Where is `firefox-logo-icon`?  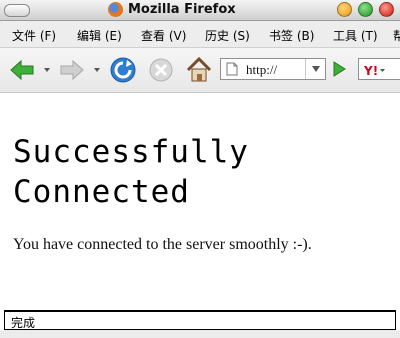 firefox-logo-icon is located at coordinates (115, 9).